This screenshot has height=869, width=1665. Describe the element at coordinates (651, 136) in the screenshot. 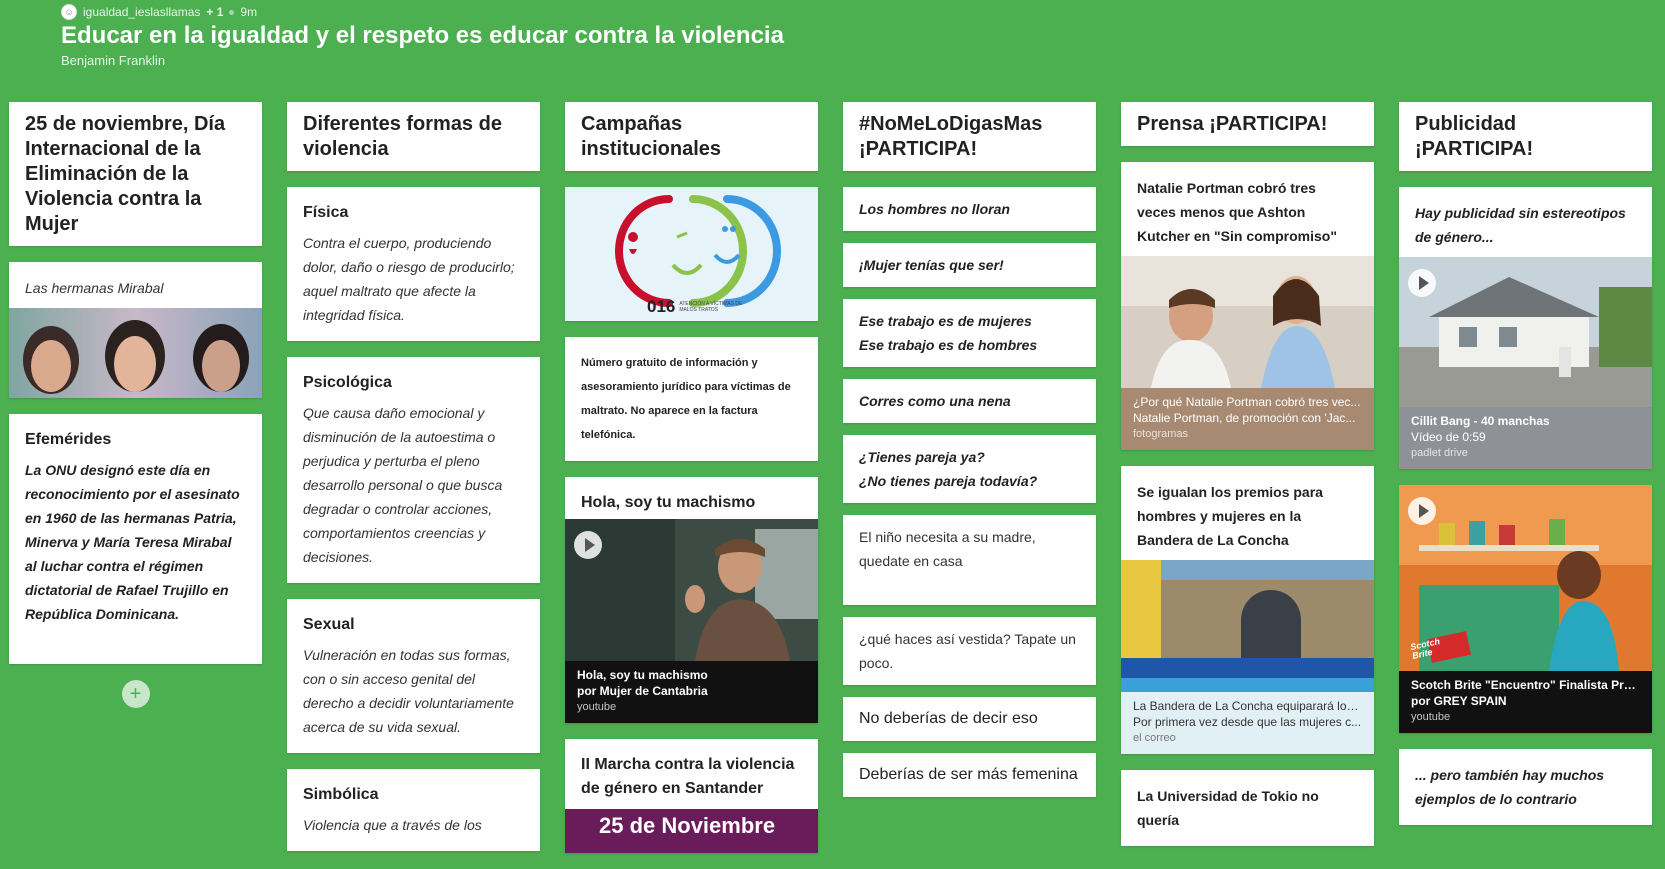

I see `column-title: Campañas institucionales` at that location.